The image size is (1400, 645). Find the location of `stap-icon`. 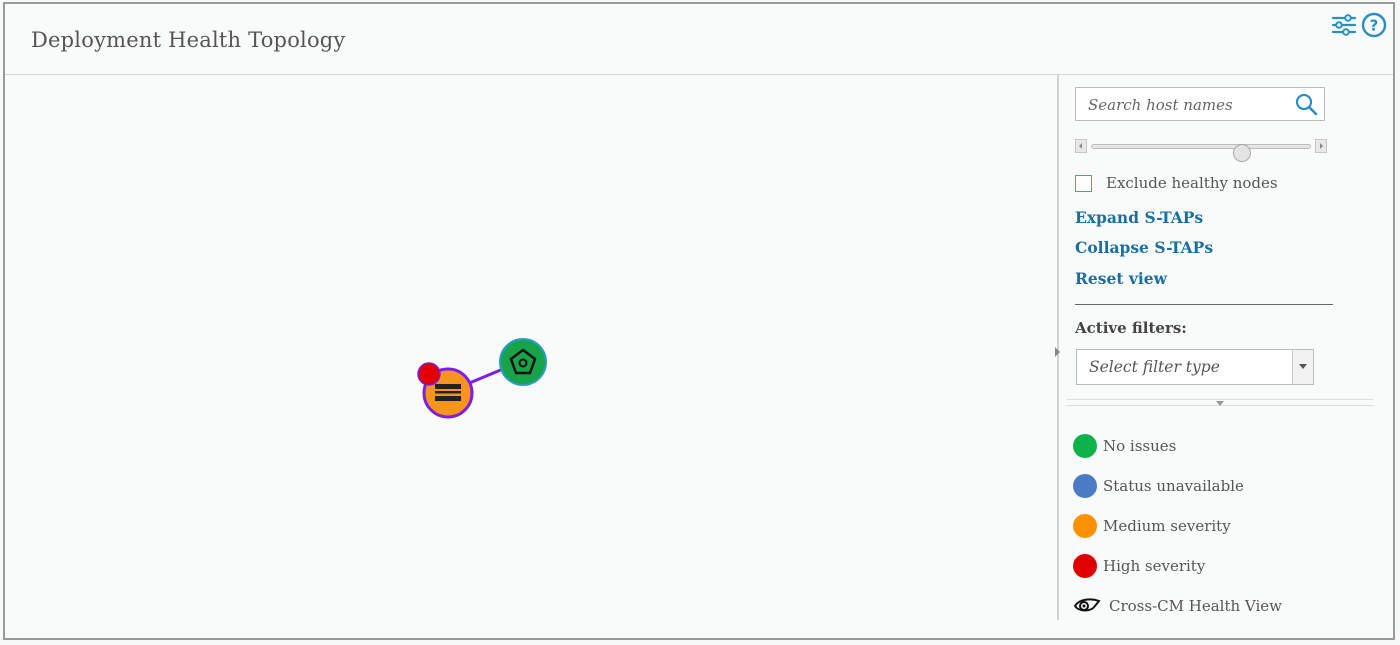

stap-icon is located at coordinates (448, 392).